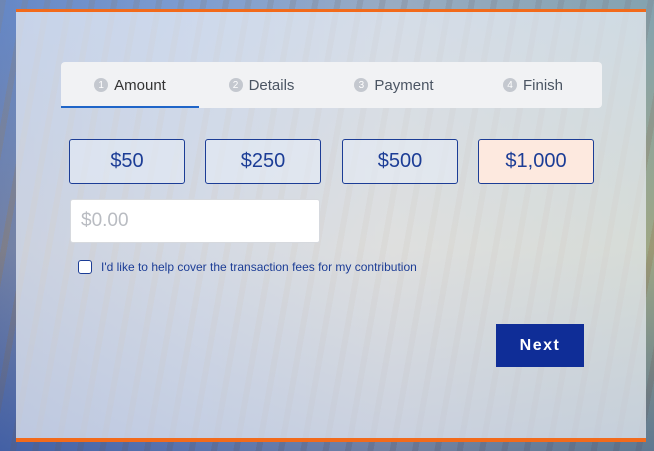 Image resolution: width=654 pixels, height=451 pixels. What do you see at coordinates (235, 85) in the screenshot?
I see `step-number: 2` at bounding box center [235, 85].